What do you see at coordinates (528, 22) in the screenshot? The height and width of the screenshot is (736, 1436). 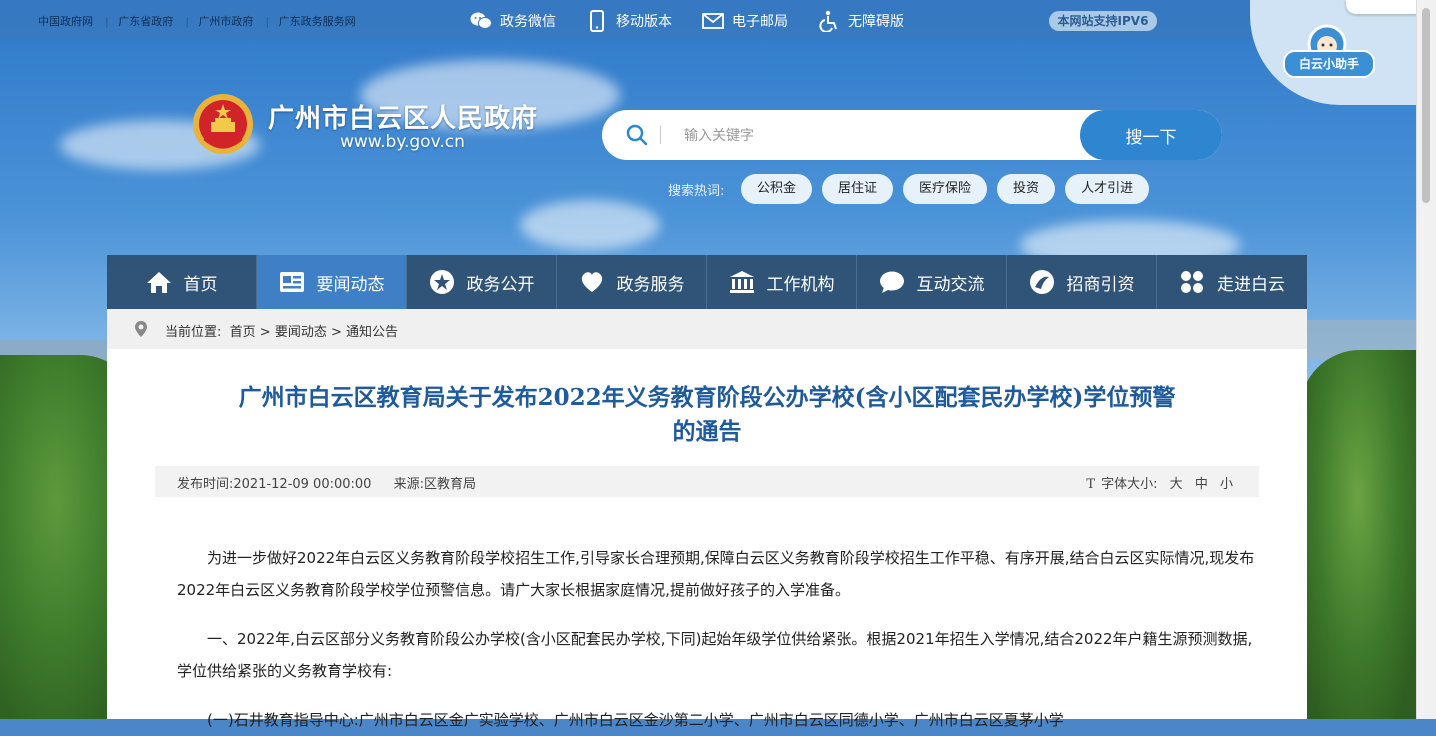 I see `wechat-label: 政务微信` at bounding box center [528, 22].